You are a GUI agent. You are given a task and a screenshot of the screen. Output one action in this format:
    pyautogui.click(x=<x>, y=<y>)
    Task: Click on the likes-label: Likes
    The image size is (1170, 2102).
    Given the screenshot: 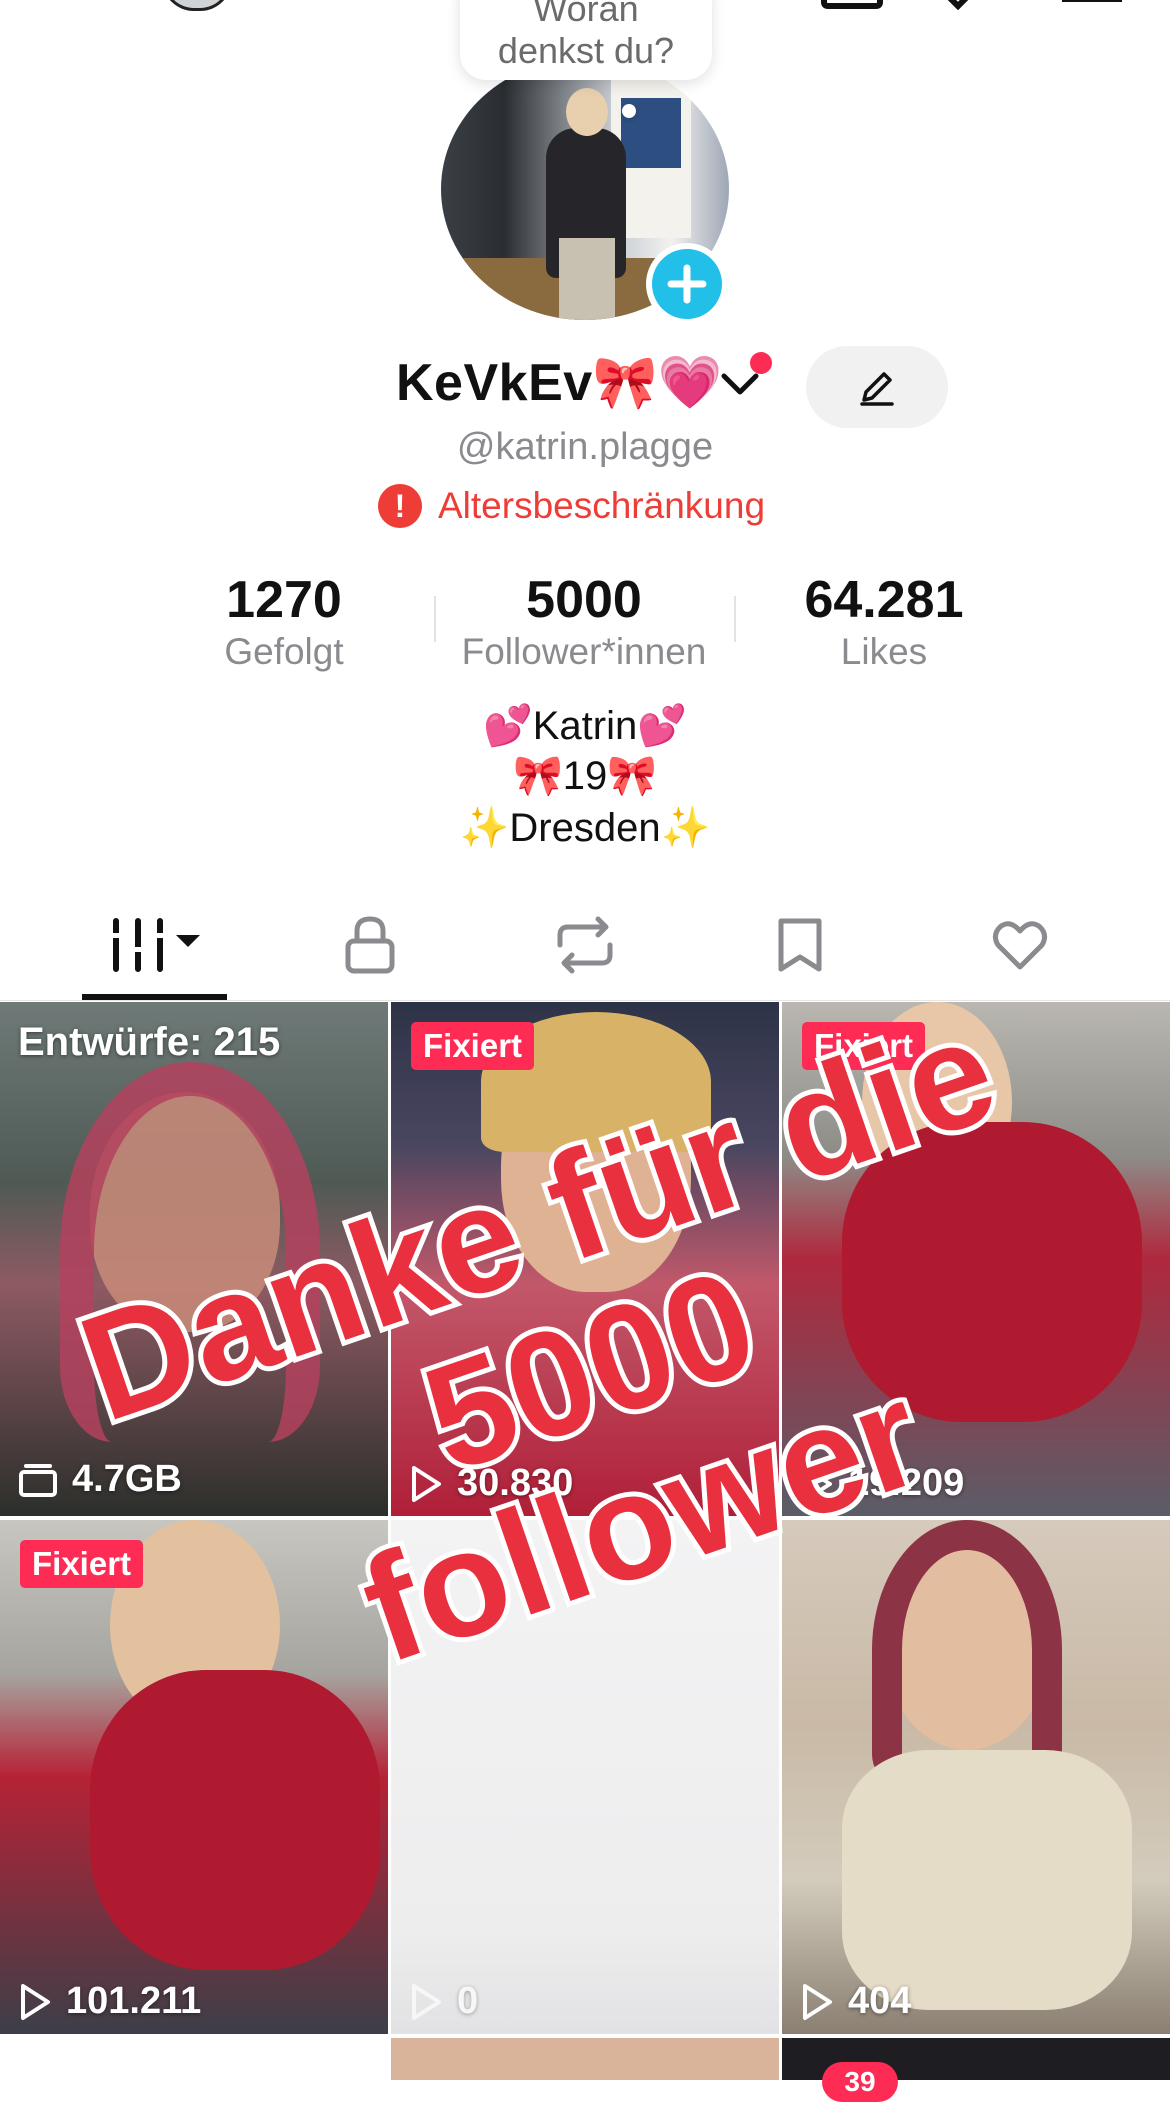 What is the action you would take?
    pyautogui.click(x=884, y=651)
    